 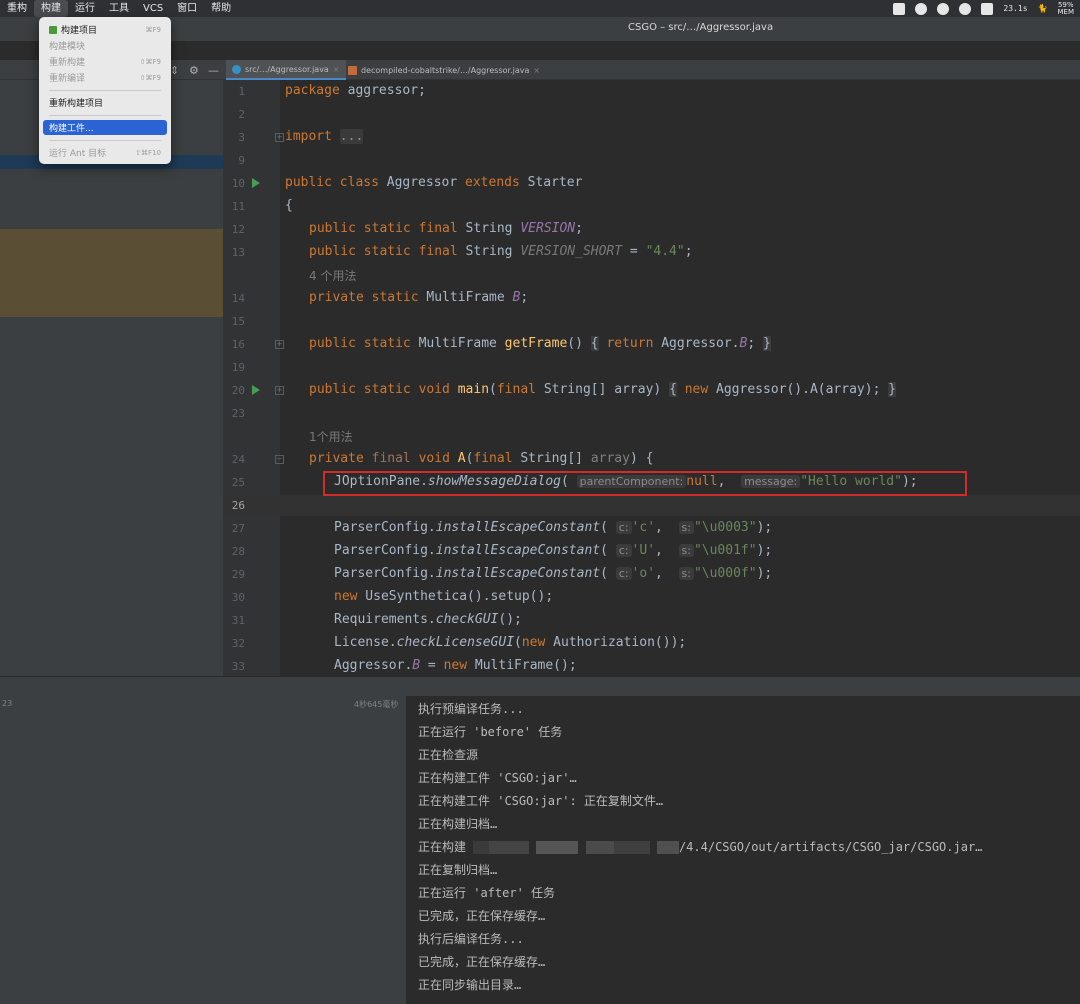 I want to click on line-number: 30, so click(x=238, y=597).